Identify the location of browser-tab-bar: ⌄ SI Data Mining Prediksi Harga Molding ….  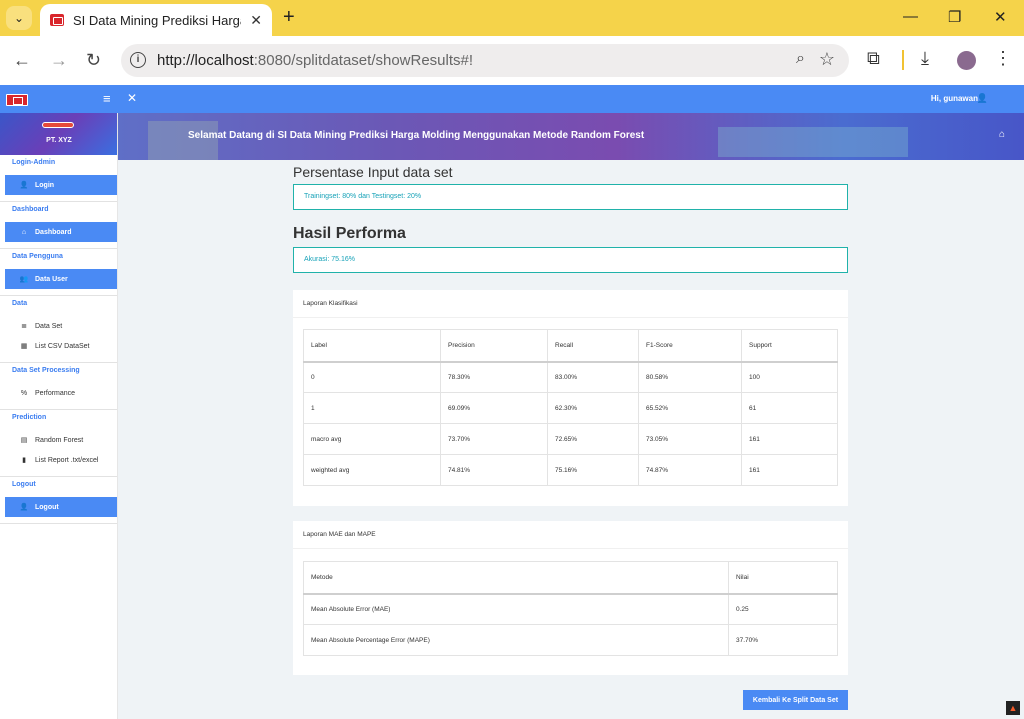
(512, 18).